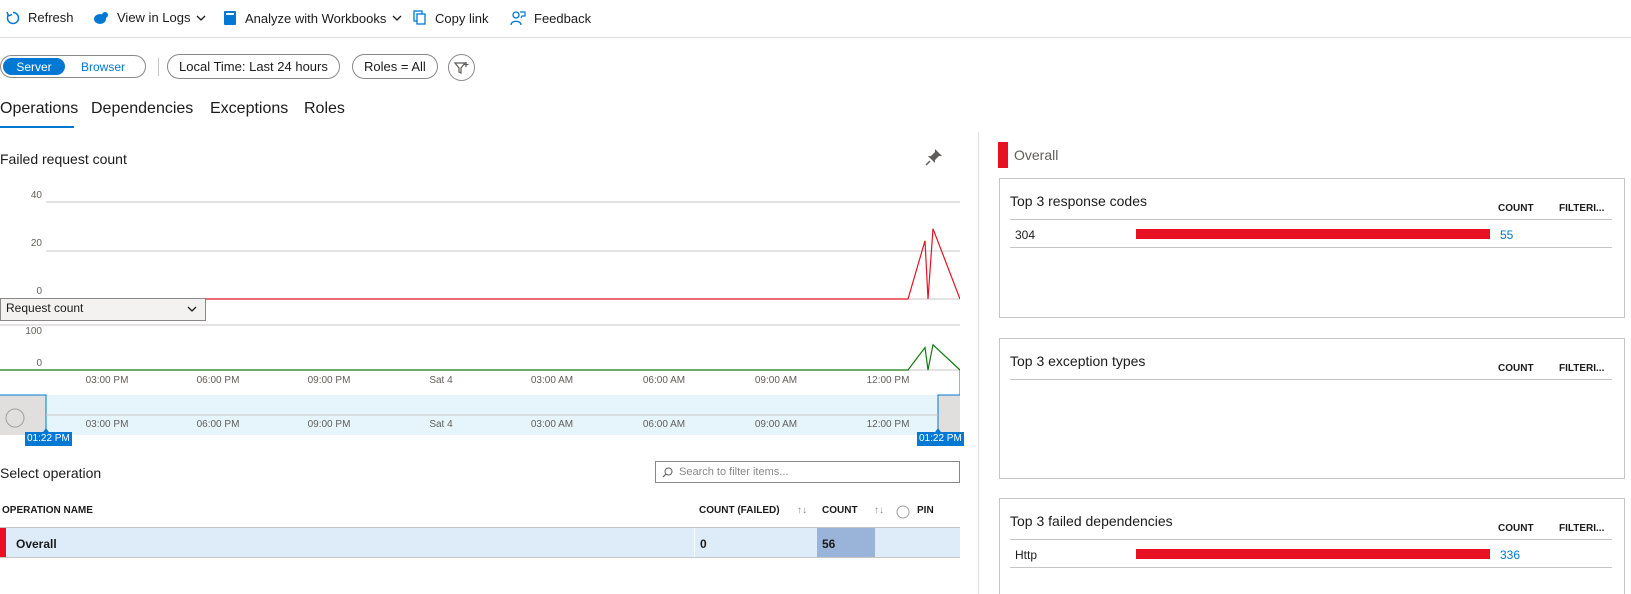  What do you see at coordinates (154, 17) in the screenshot?
I see `view-in-logs-label: View in Logs` at bounding box center [154, 17].